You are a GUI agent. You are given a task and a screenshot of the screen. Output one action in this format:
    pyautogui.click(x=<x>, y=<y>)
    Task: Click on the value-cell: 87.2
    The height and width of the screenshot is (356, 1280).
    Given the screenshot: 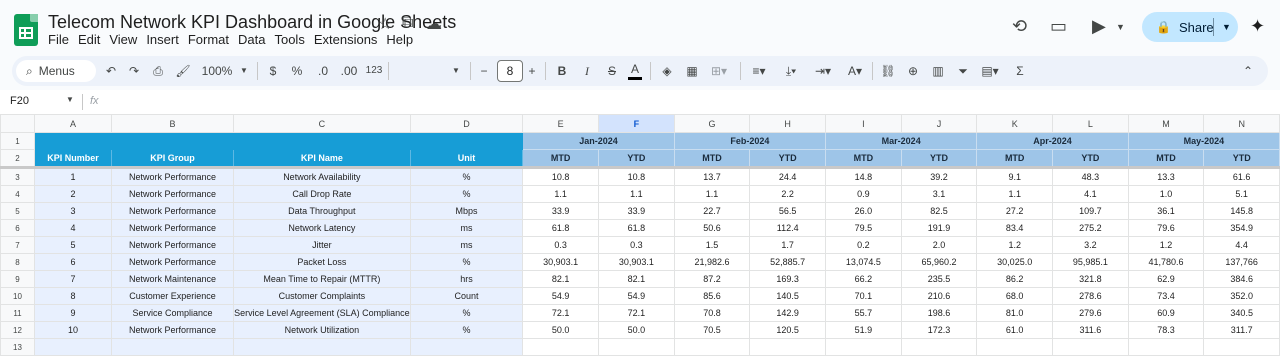 What is the action you would take?
    pyautogui.click(x=712, y=279)
    